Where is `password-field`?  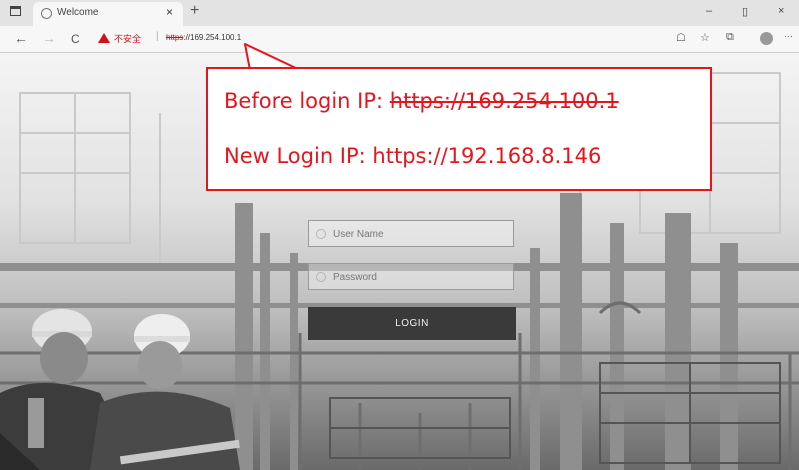 password-field is located at coordinates (411, 277).